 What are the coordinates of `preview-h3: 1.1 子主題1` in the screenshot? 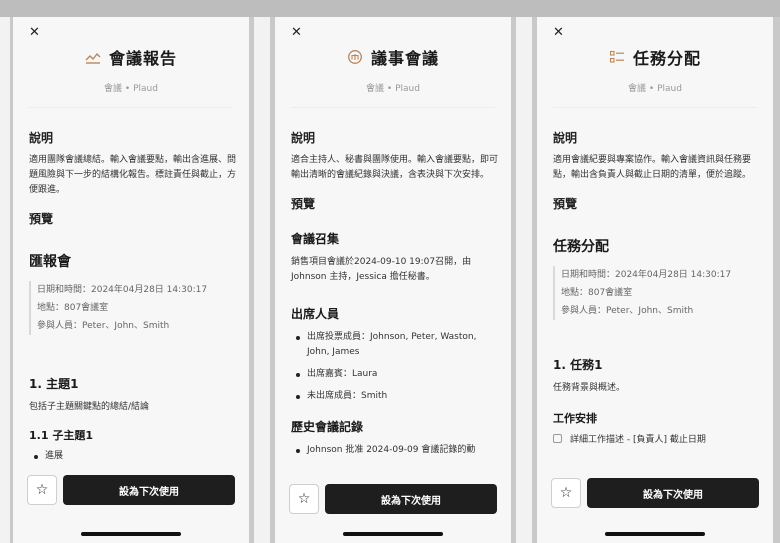 It's located at (61, 435).